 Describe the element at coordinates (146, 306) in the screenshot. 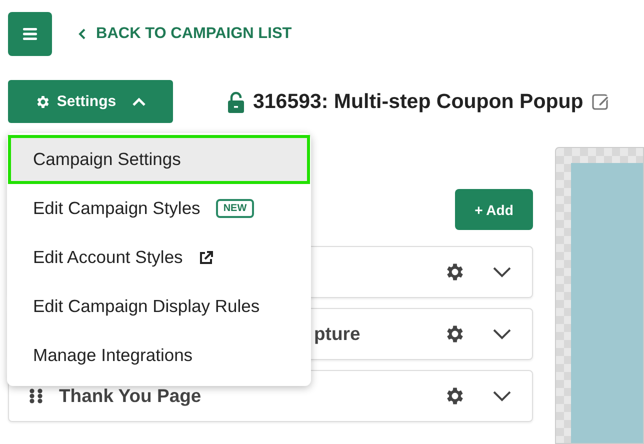

I see `menu-item-label: Edit Campaign Display Rules` at that location.